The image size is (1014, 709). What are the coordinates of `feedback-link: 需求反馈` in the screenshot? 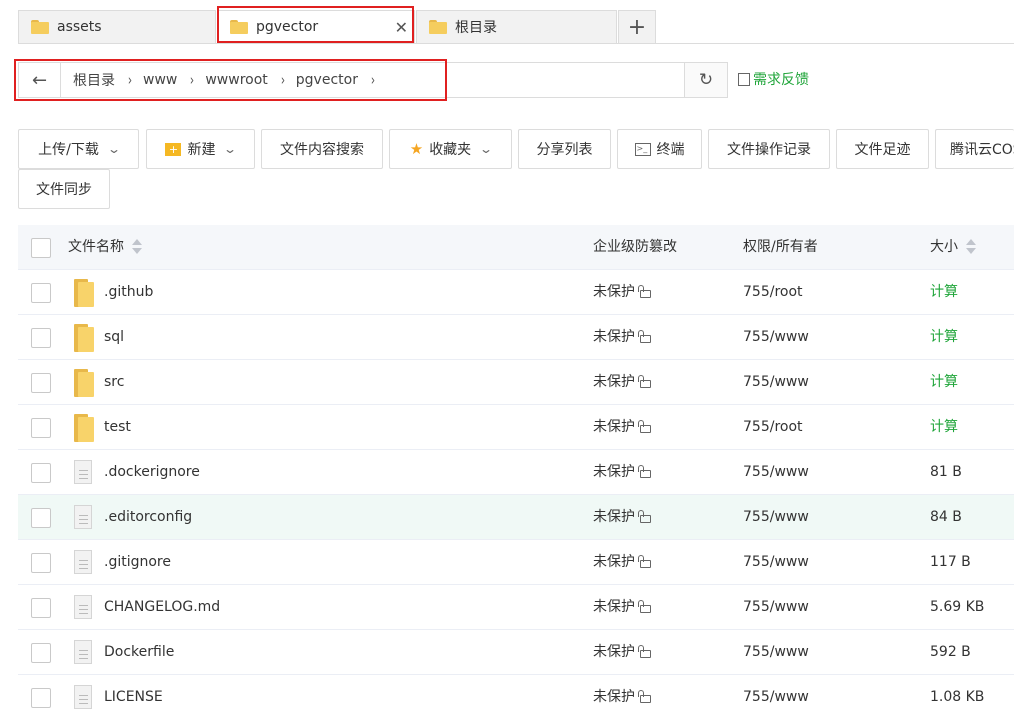 It's located at (773, 79).